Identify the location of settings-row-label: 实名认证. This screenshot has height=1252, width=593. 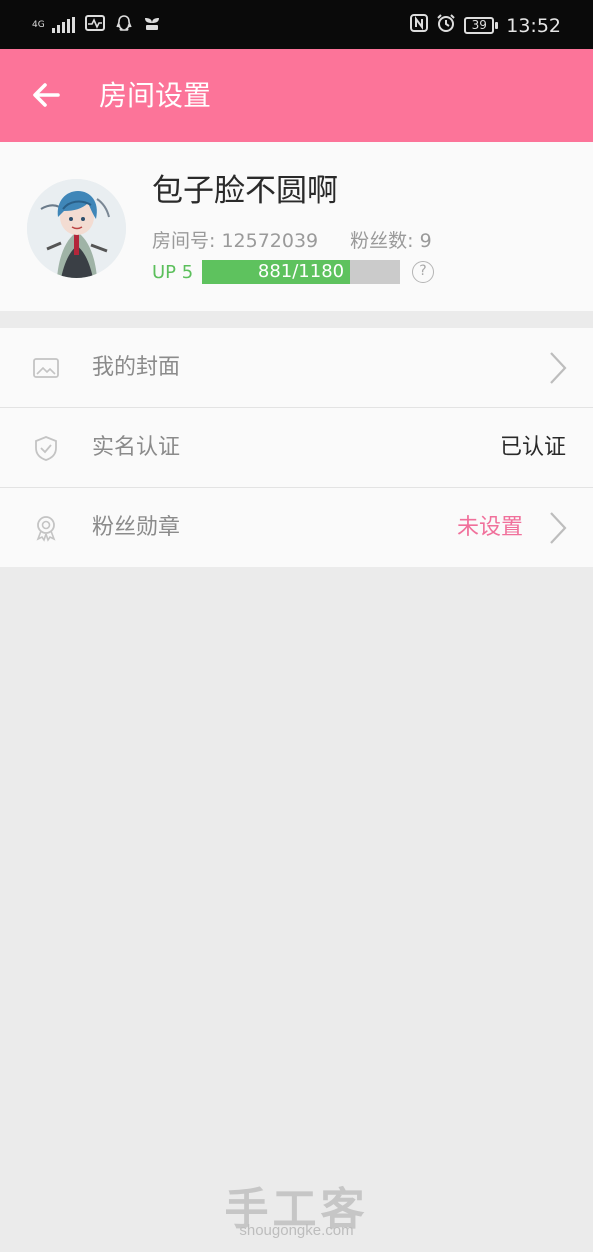
(136, 447).